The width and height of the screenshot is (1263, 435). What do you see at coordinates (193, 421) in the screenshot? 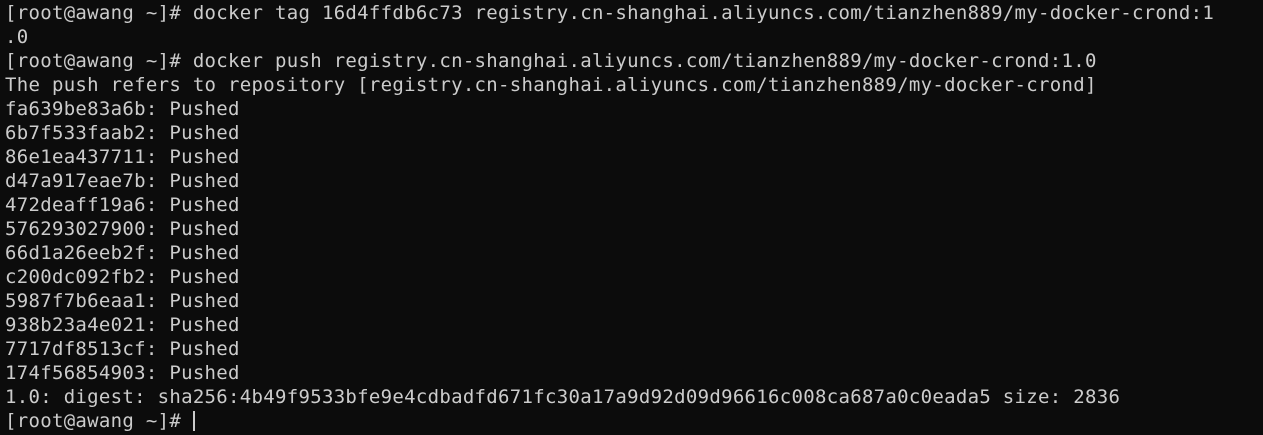
I see `text-cursor` at bounding box center [193, 421].